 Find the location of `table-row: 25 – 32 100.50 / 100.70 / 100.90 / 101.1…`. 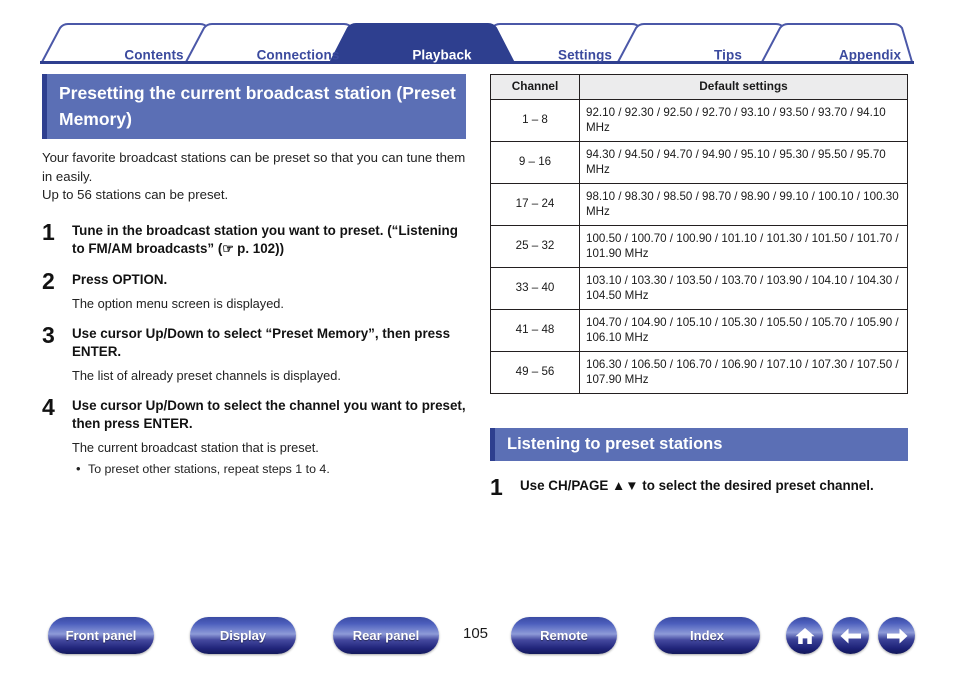

table-row: 25 – 32 100.50 / 100.70 / 100.90 / 101.1… is located at coordinates (699, 246).